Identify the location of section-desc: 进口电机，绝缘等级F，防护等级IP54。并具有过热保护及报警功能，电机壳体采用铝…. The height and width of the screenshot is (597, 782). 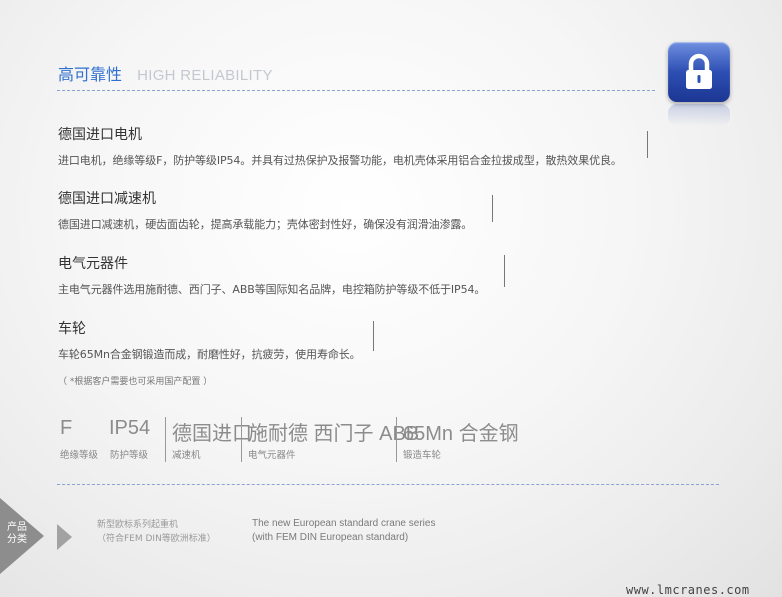
(340, 160).